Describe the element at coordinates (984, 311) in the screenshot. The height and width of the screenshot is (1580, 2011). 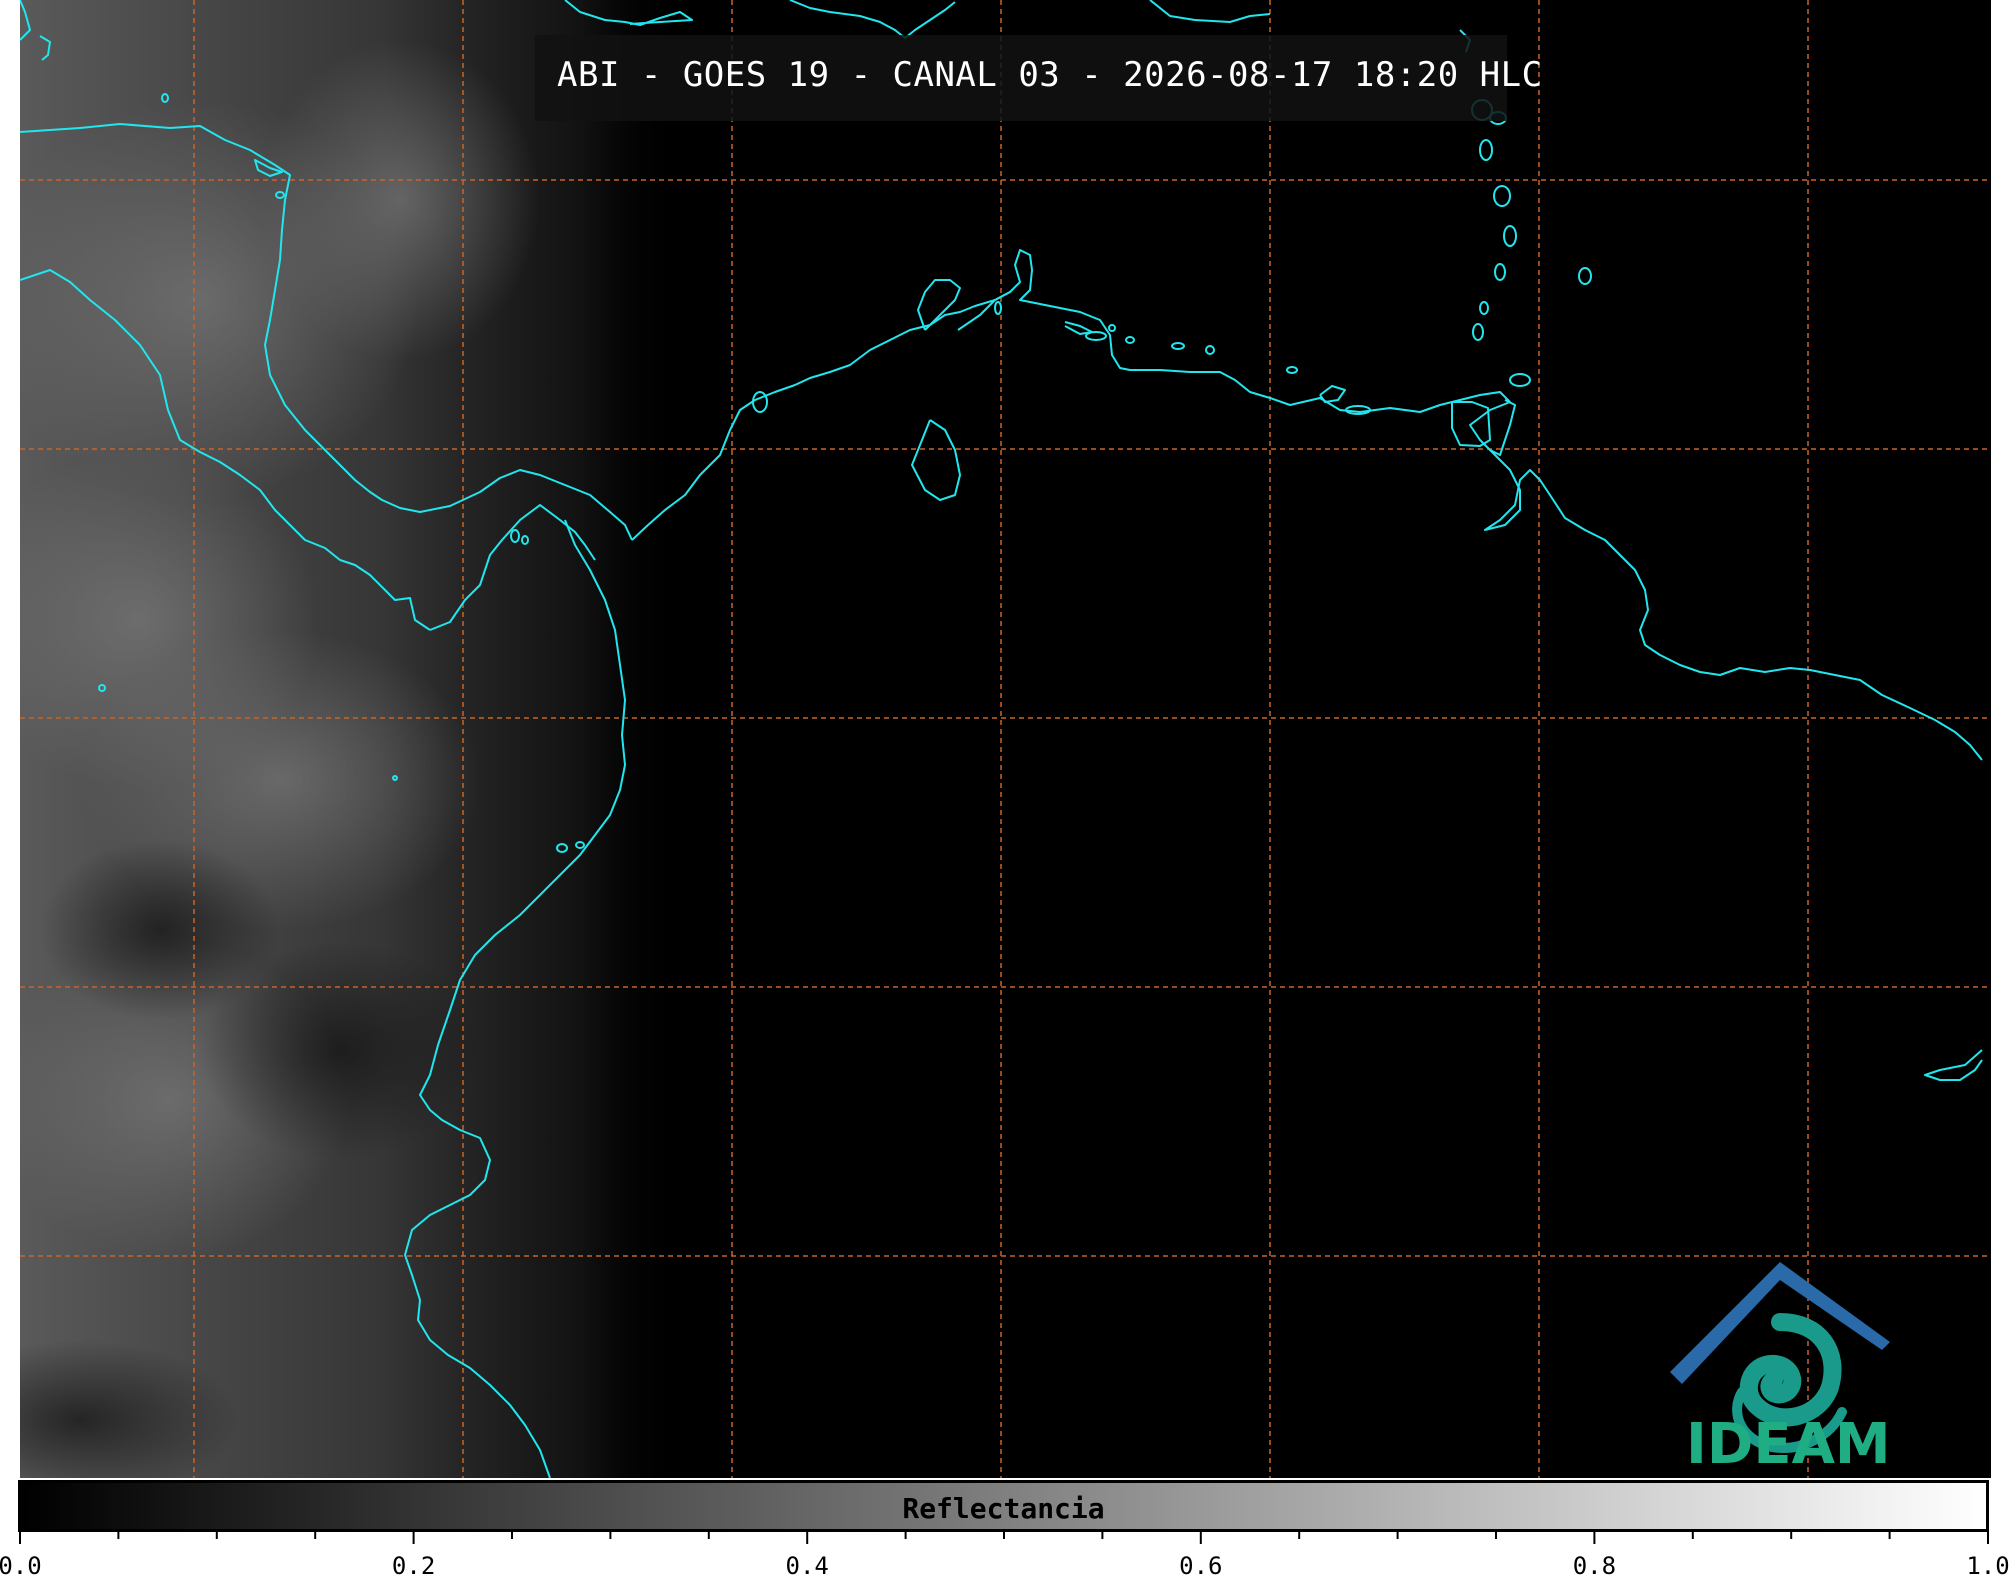
I see `coastline-la-guajira-north` at that location.